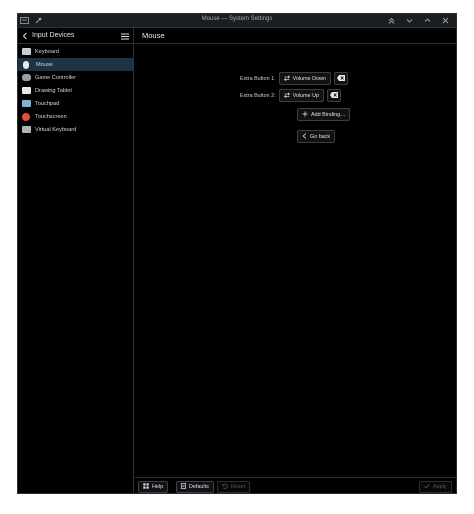 The height and width of the screenshot is (514, 474). I want to click on go-back-row: Go back, so click(316, 136).